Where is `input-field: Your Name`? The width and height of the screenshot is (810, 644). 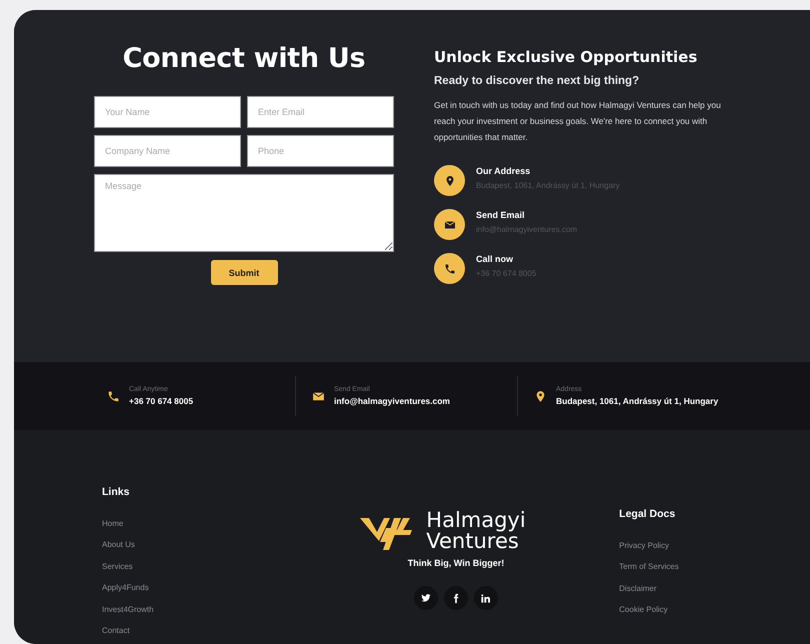 input-field: Your Name is located at coordinates (167, 112).